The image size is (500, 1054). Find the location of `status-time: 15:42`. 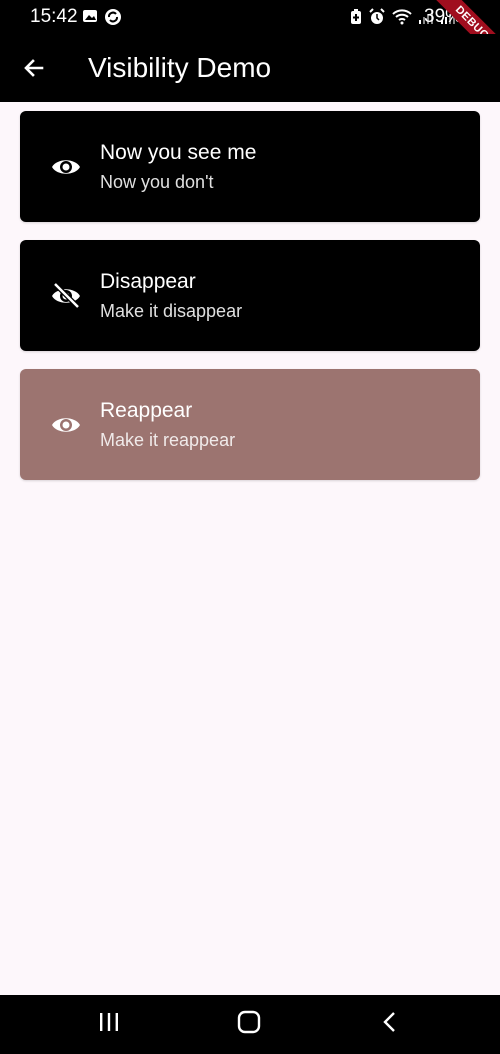

status-time: 15:42 is located at coordinates (54, 16).